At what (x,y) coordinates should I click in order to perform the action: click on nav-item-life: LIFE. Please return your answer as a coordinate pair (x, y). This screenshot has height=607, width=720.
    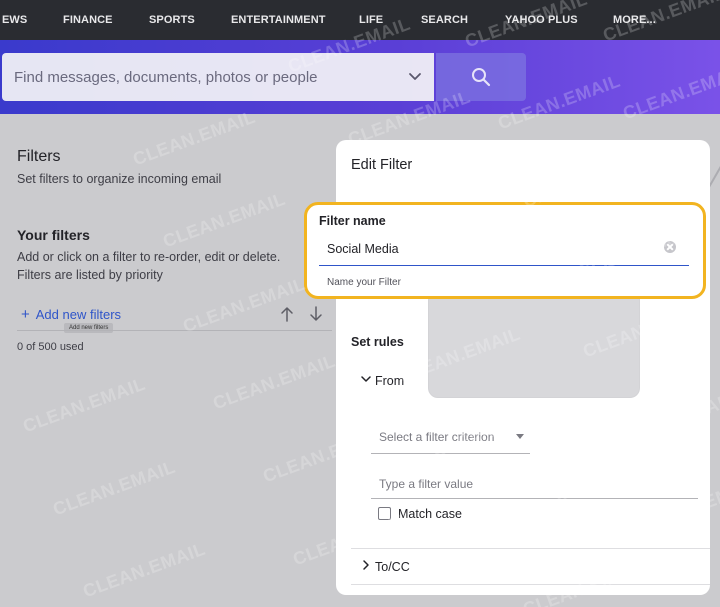
    Looking at the image, I should click on (371, 20).